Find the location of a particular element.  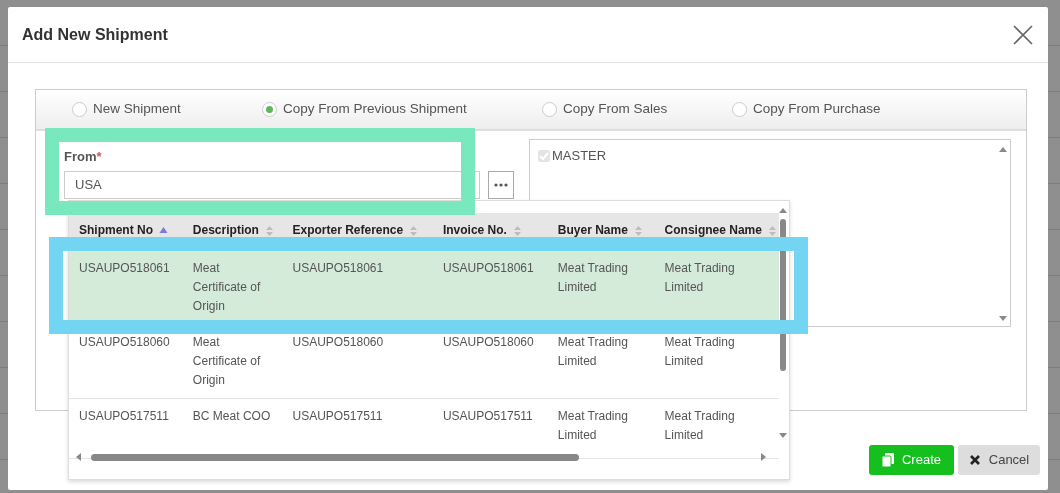

more-button is located at coordinates (501, 184).